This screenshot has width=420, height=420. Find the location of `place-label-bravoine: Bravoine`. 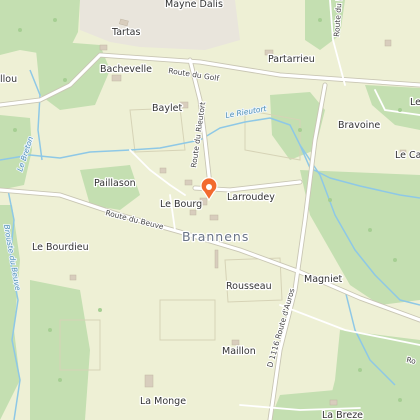

place-label-bravoine: Bravoine is located at coordinates (359, 125).